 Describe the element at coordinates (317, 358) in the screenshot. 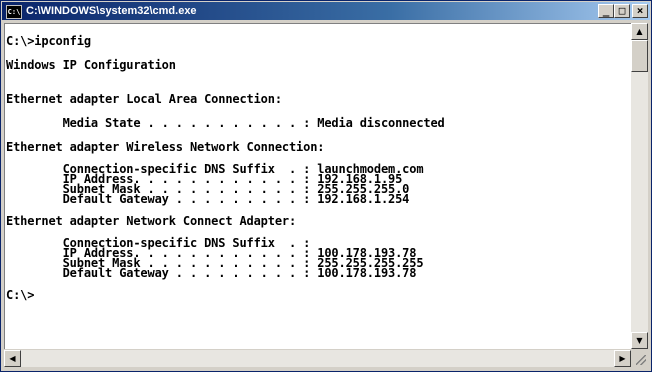

I see `horizontal-scrollbar: ◀ ▶` at that location.